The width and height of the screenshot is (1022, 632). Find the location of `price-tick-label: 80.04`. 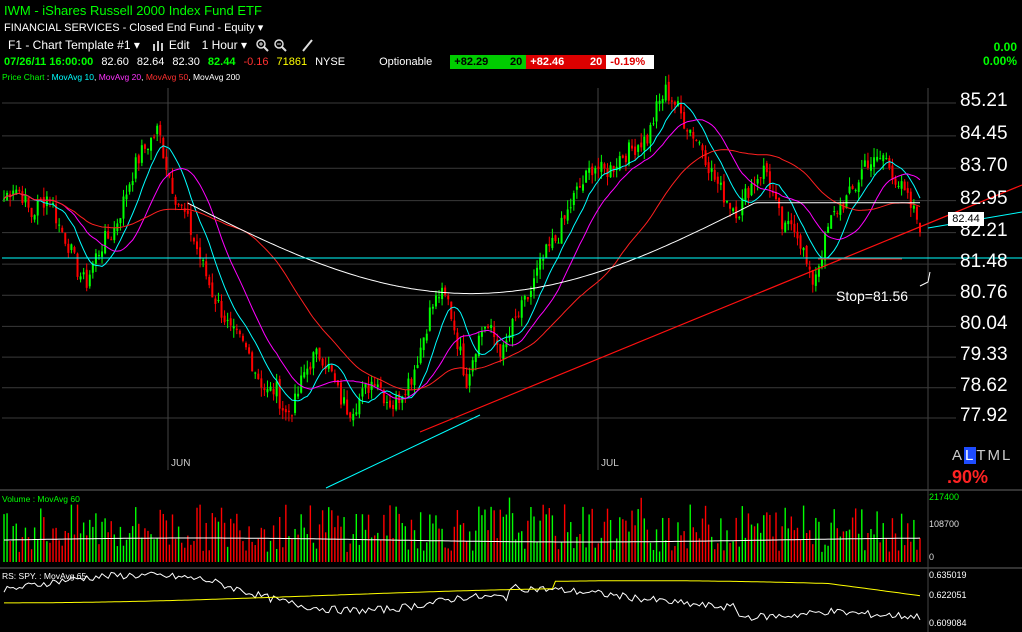

price-tick-label: 80.04 is located at coordinates (984, 324).